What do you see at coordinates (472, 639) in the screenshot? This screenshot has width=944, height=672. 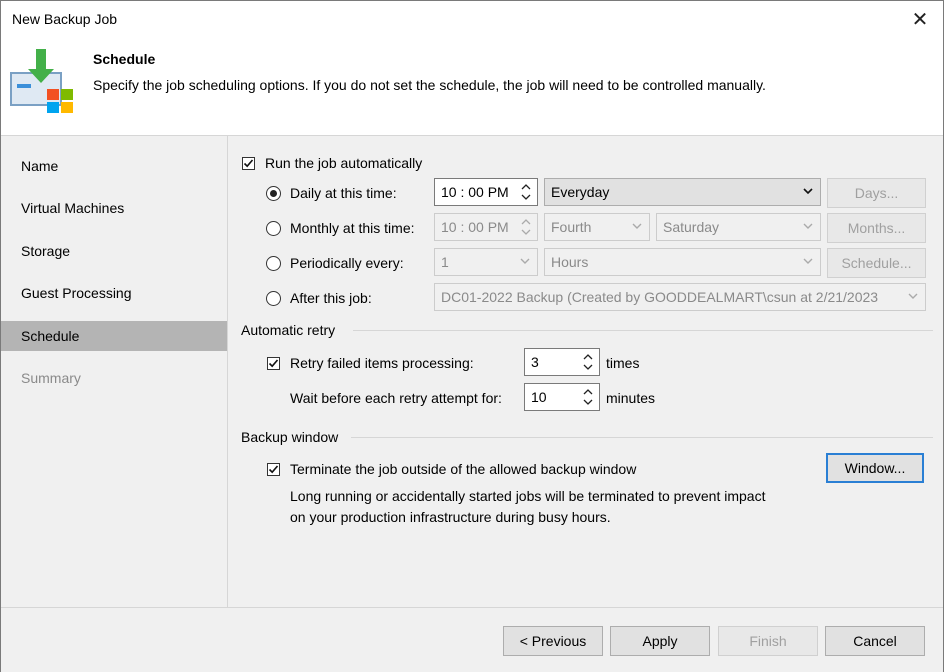 I see `wizard-footer: < Previous Apply Finish Cancel` at bounding box center [472, 639].